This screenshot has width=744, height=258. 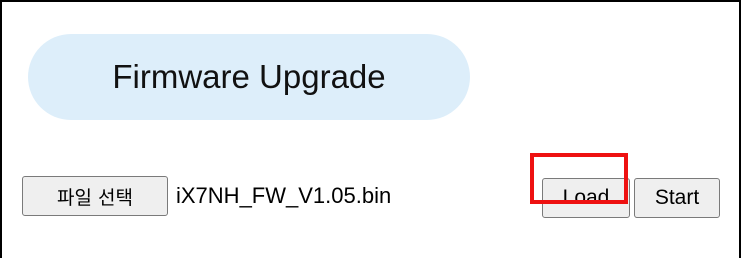 What do you see at coordinates (586, 198) in the screenshot?
I see `load-button: Load` at bounding box center [586, 198].